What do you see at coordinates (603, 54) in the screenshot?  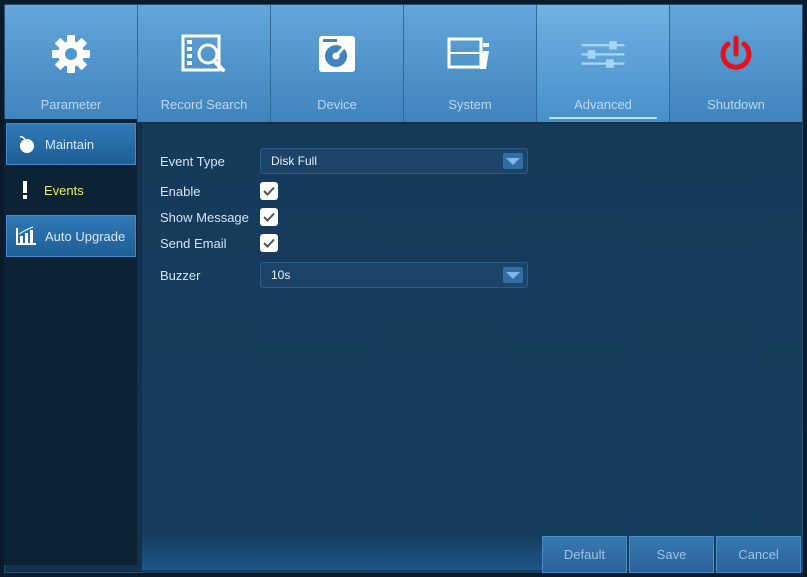 I see `sliders-icon` at bounding box center [603, 54].